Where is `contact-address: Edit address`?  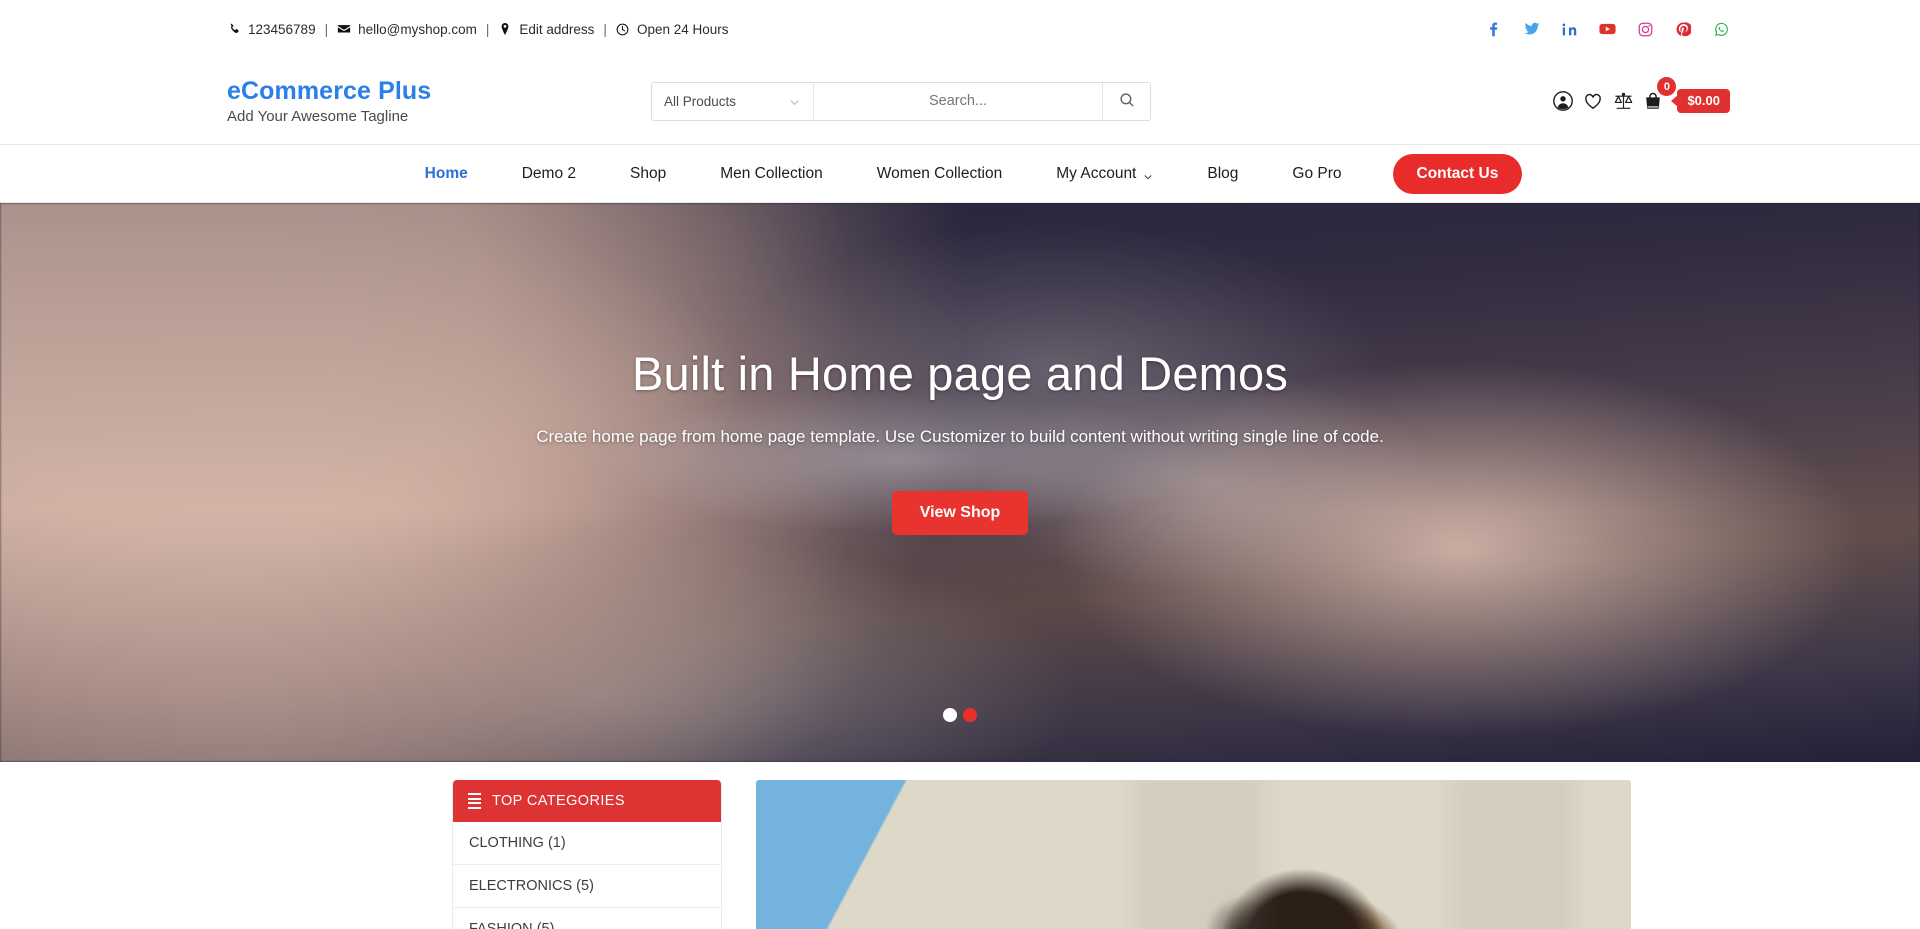
contact-address: Edit address is located at coordinates (546, 29).